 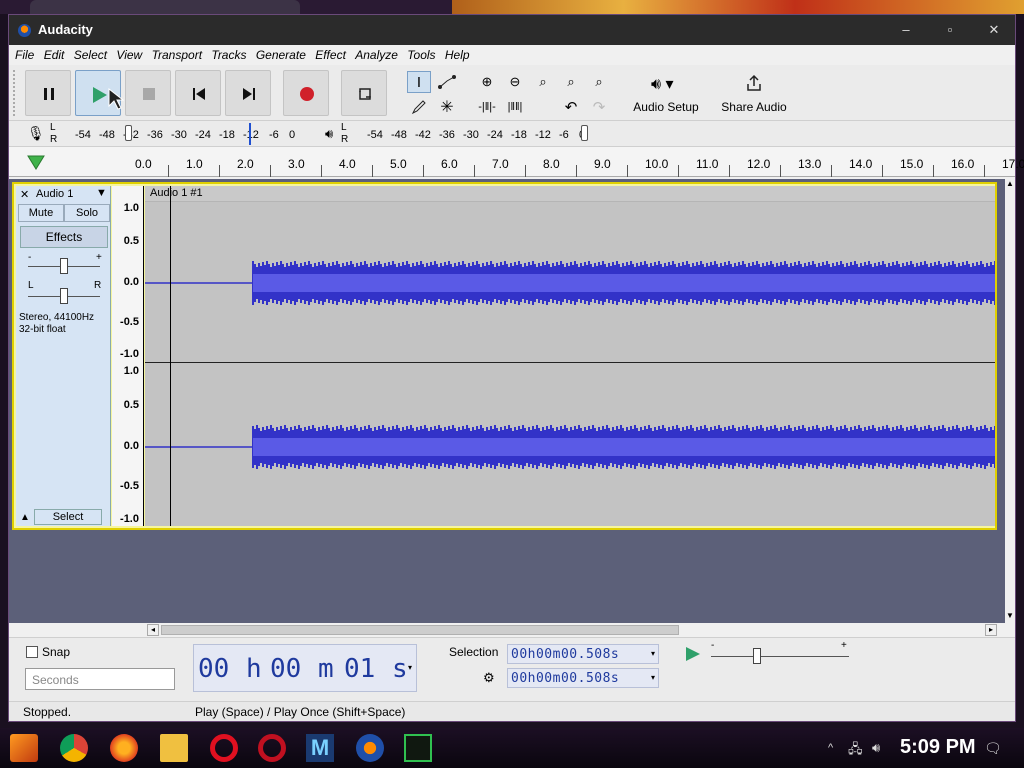 What do you see at coordinates (68, 517) in the screenshot?
I see `track-select-button: Select` at bounding box center [68, 517].